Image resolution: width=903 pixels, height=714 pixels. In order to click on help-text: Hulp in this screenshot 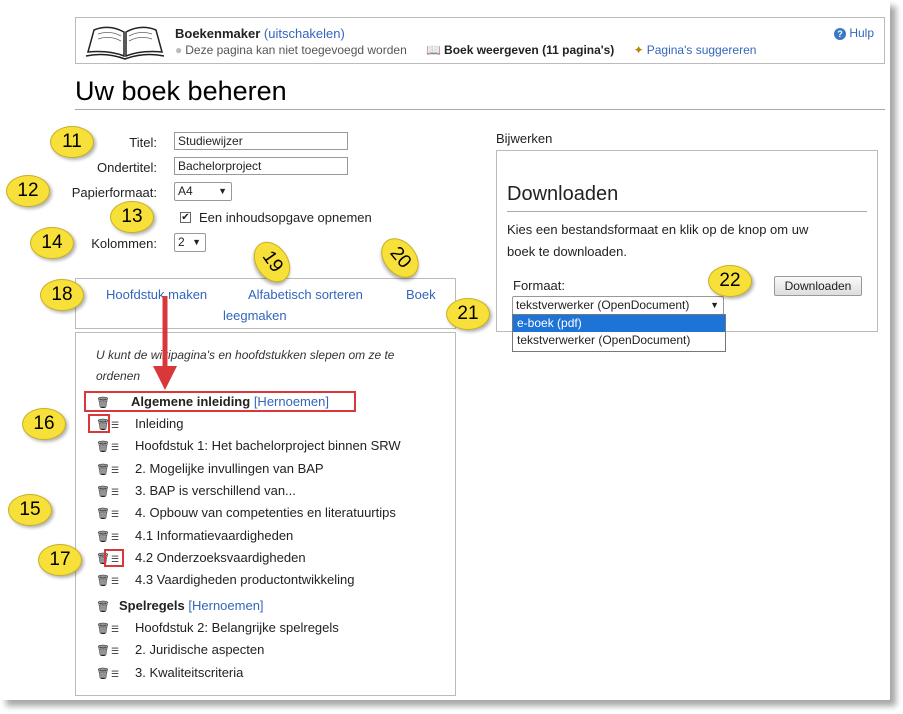, I will do `click(861, 33)`.